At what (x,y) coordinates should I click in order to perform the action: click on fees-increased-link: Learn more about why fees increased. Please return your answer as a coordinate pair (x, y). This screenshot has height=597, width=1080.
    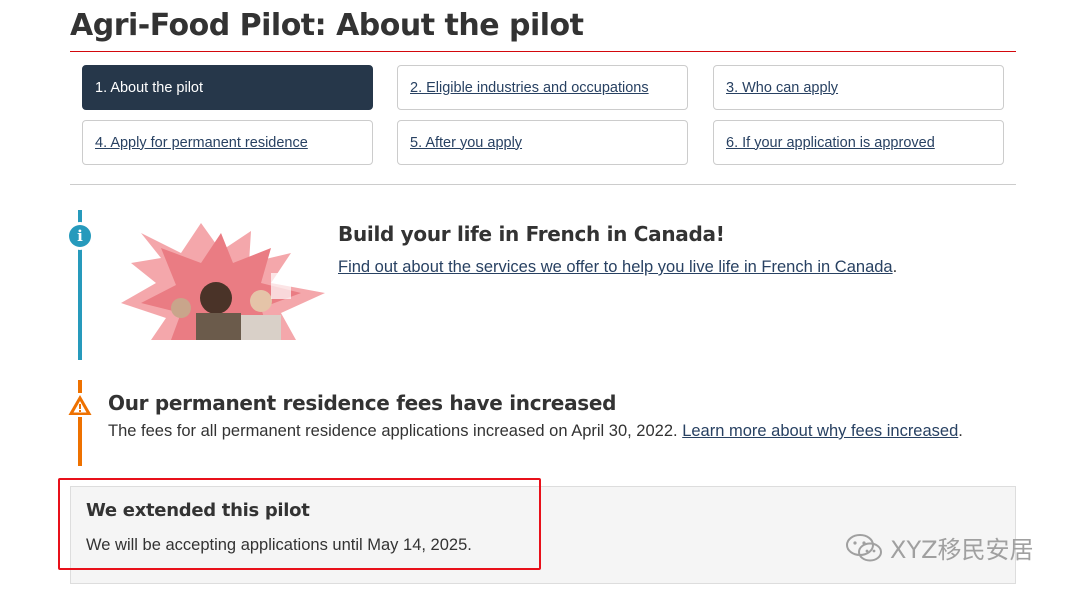
    Looking at the image, I should click on (820, 431).